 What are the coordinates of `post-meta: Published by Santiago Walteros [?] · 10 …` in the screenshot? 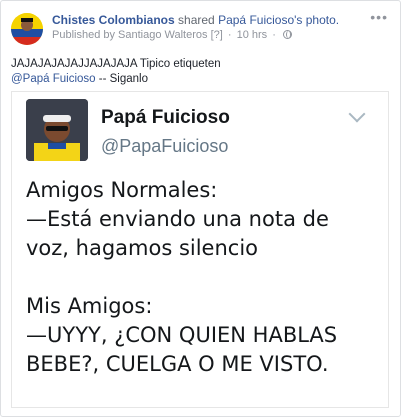 It's located at (172, 35).